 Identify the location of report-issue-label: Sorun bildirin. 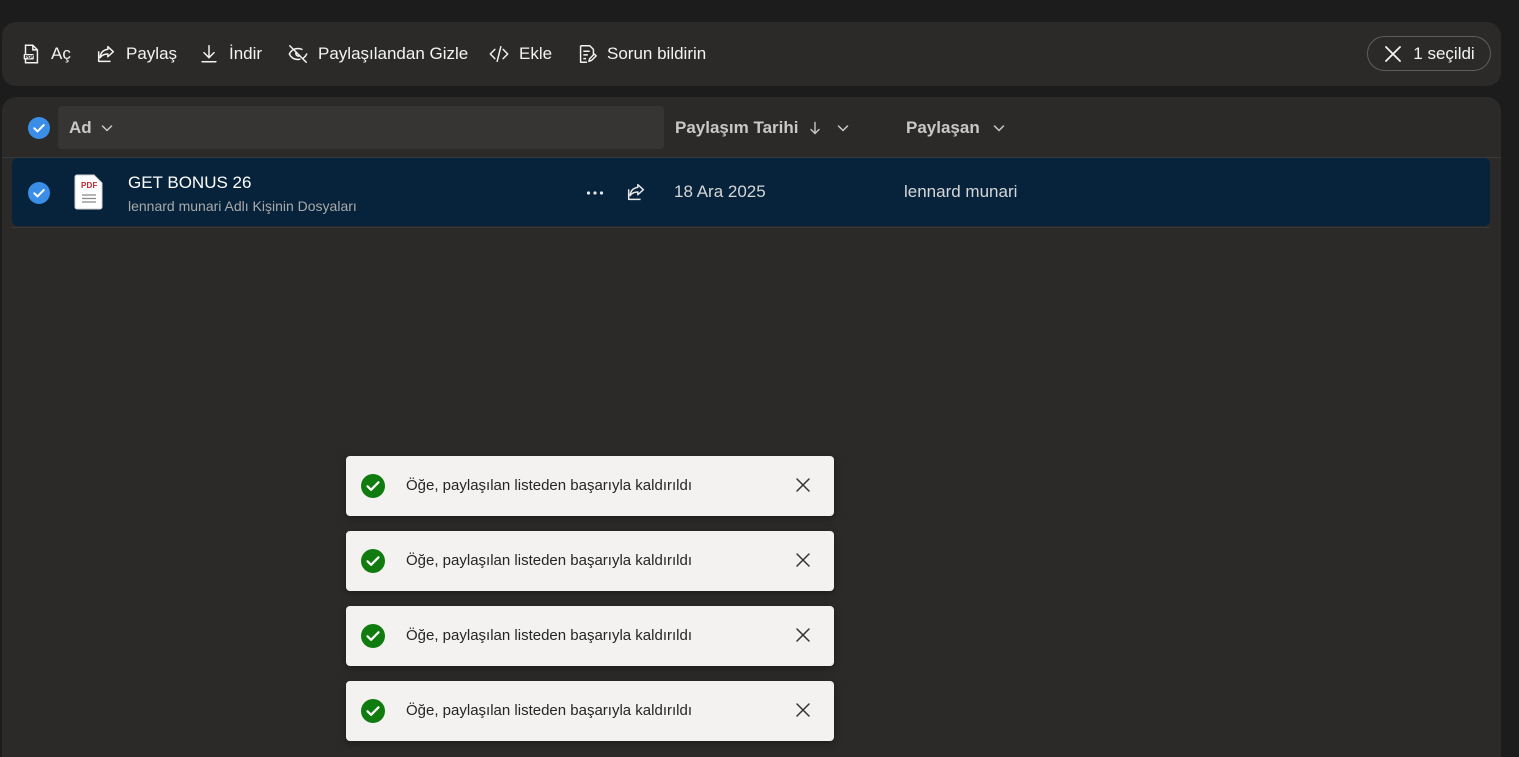
(657, 53).